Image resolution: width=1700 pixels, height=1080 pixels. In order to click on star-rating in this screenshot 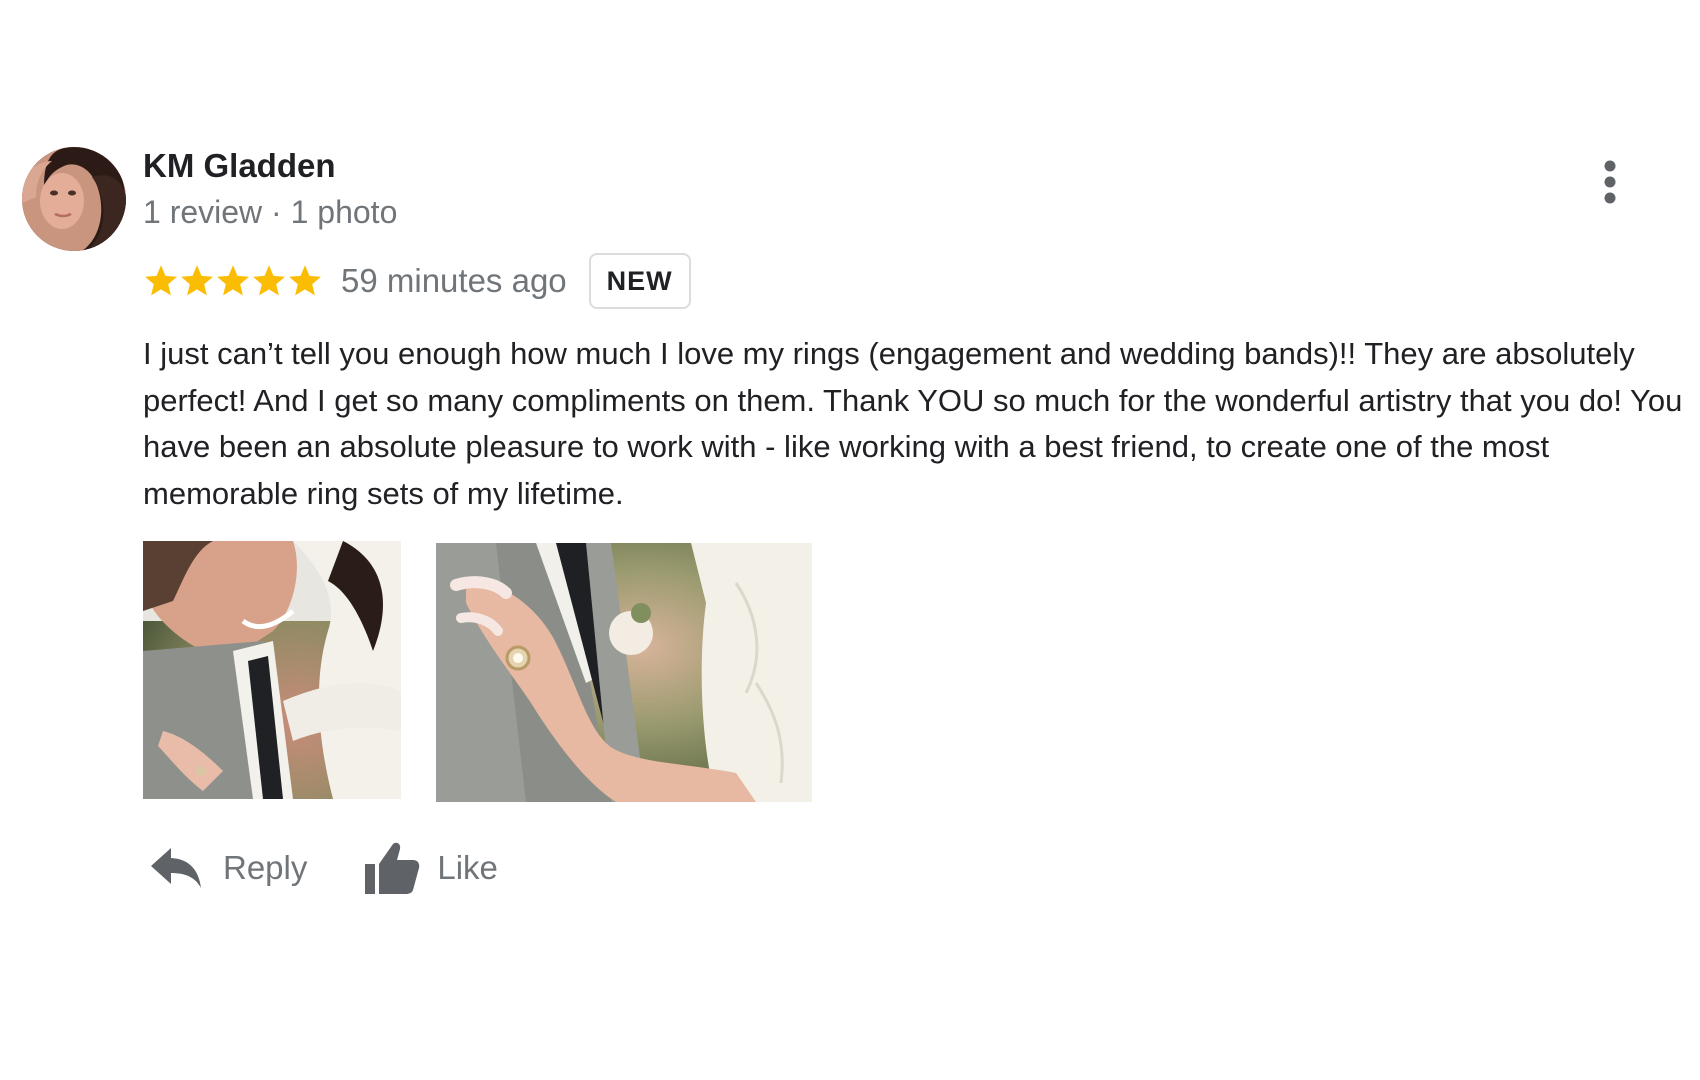, I will do `click(233, 281)`.